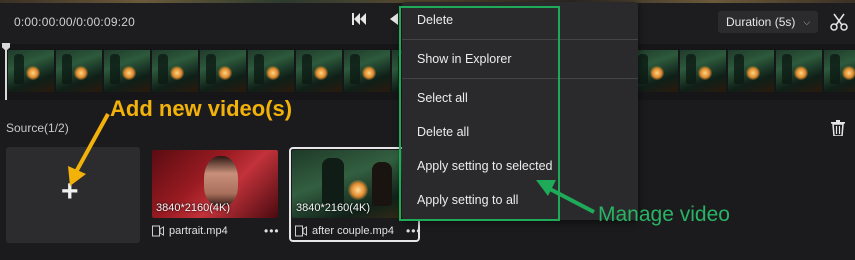  What do you see at coordinates (221, 181) in the screenshot?
I see `portrait-figure` at bounding box center [221, 181].